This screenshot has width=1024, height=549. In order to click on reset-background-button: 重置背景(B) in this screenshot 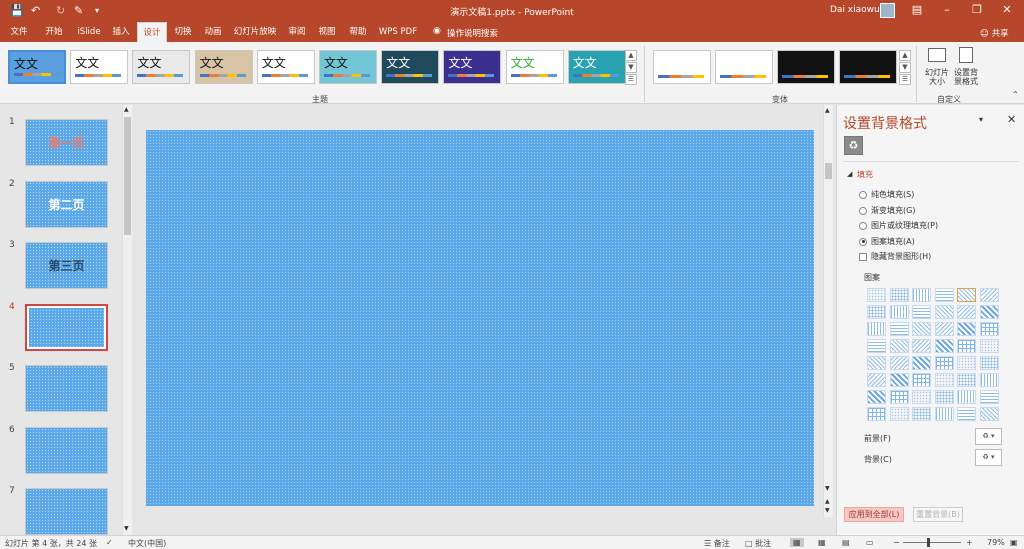, I will do `click(938, 514)`.